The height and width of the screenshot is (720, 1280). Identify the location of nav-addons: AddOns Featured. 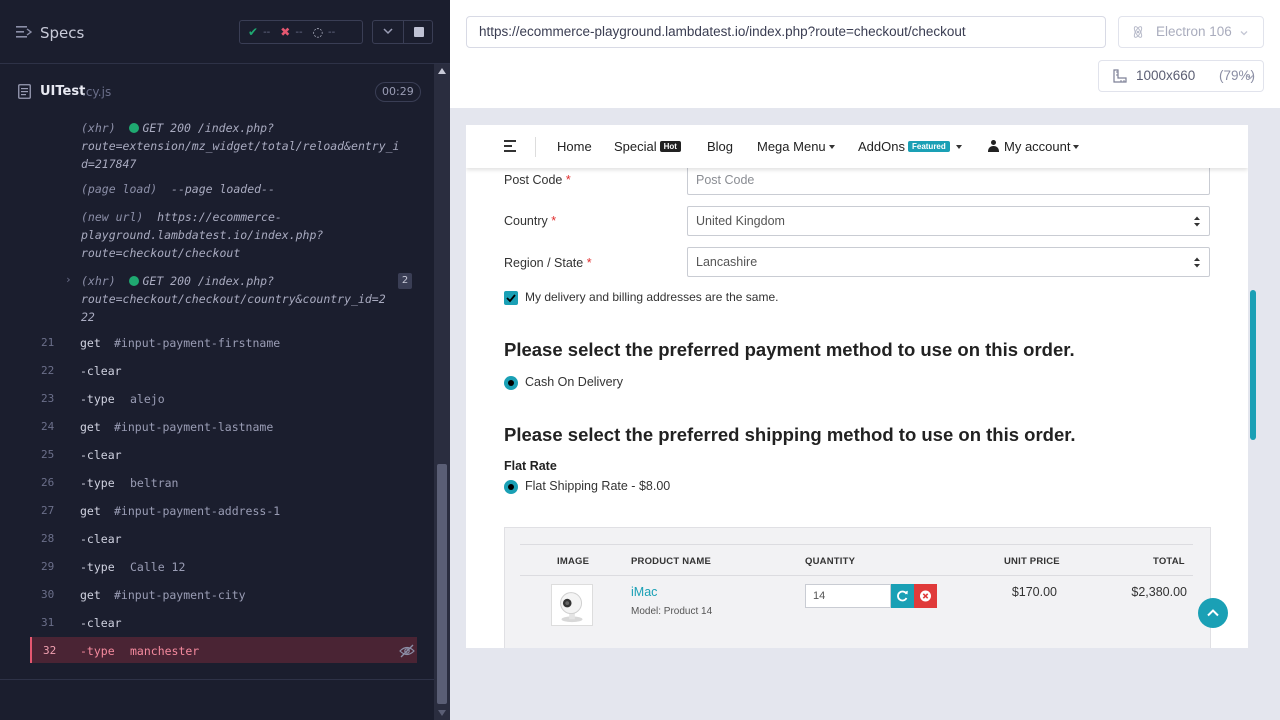
(910, 146).